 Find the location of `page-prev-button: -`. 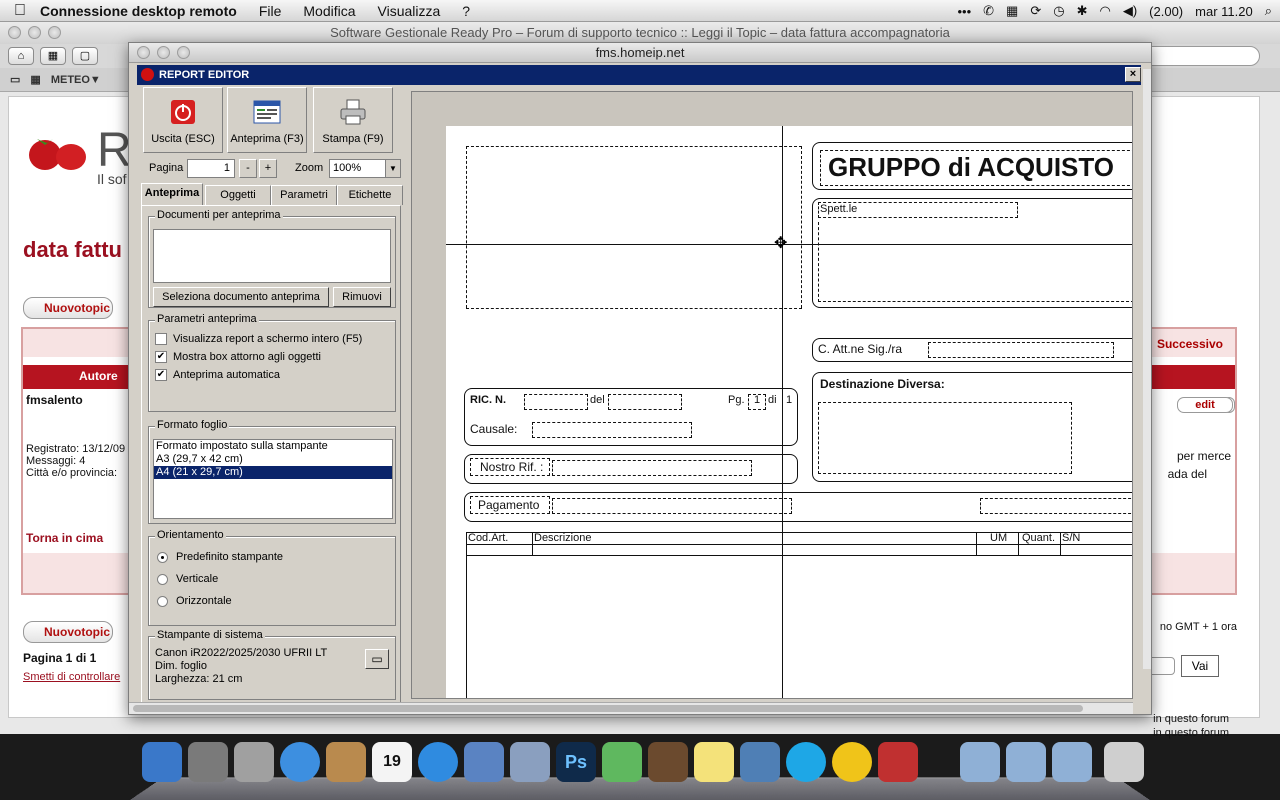

page-prev-button: - is located at coordinates (248, 168).